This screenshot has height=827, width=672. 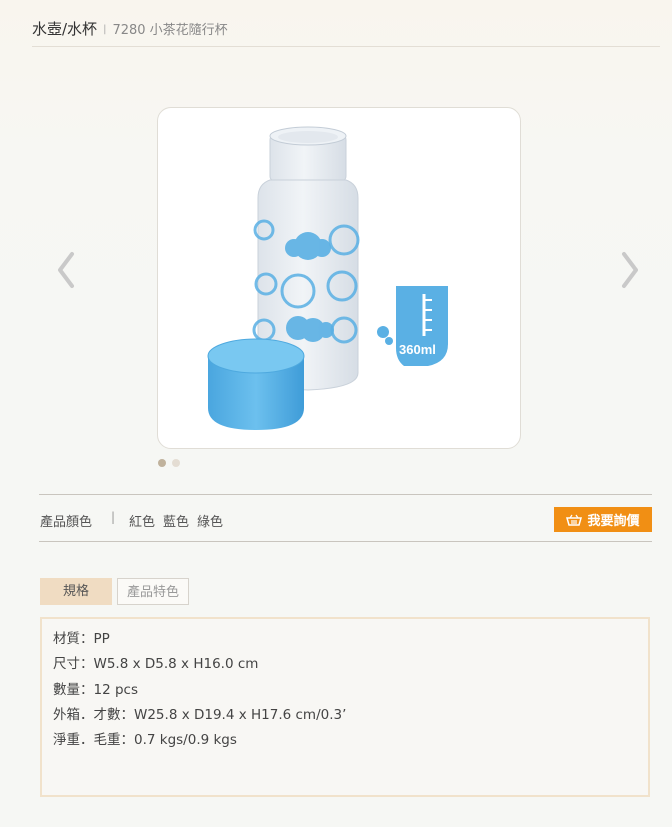 What do you see at coordinates (153, 591) in the screenshot?
I see `tab-features: 產品特色` at bounding box center [153, 591].